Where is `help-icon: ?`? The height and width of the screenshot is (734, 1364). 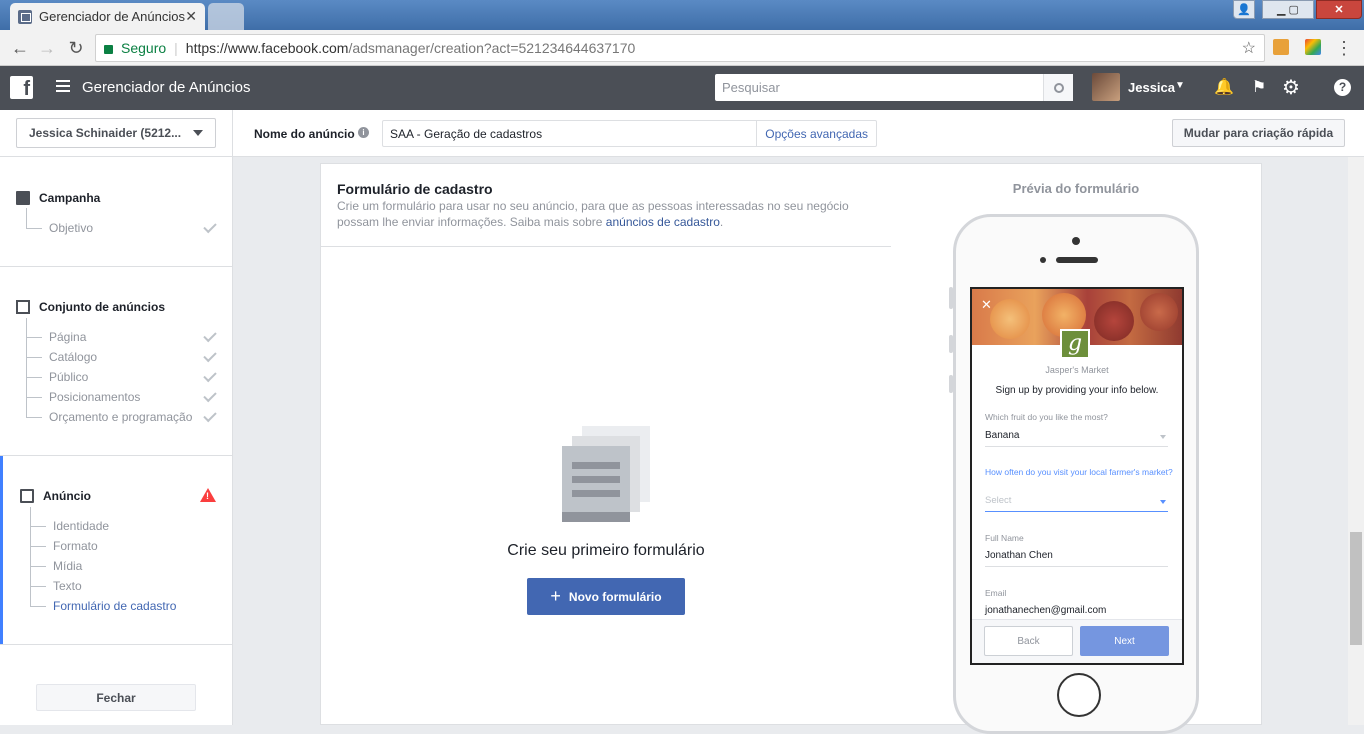
help-icon: ? is located at coordinates (1342, 87).